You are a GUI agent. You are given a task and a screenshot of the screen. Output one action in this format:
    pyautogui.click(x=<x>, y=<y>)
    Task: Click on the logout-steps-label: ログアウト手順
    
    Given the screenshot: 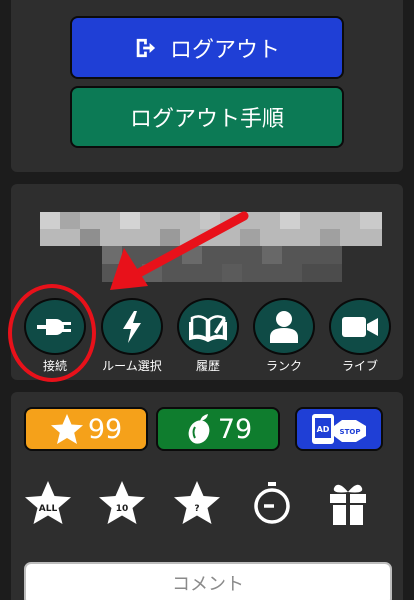 What is the action you would take?
    pyautogui.click(x=206, y=119)
    